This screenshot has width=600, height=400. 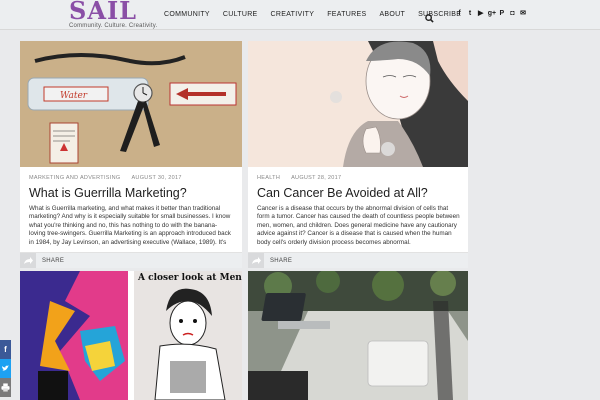 What do you see at coordinates (342, 193) in the screenshot?
I see `post-title: Can Cancer Be Avoided at All?` at bounding box center [342, 193].